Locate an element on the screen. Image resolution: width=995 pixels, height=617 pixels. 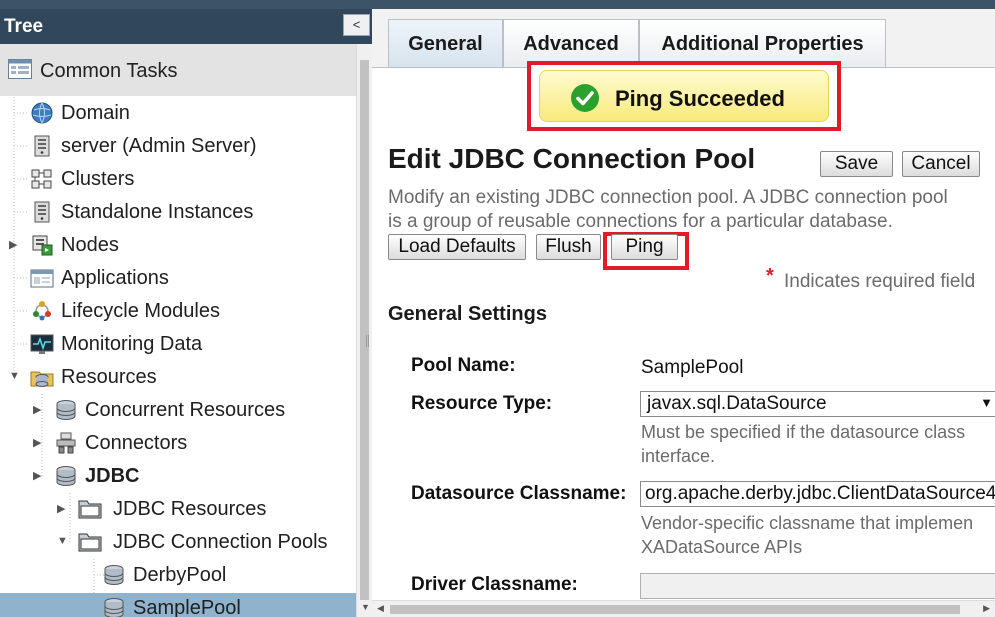
tree-item-resources: ▼ Resources is located at coordinates (178, 377).